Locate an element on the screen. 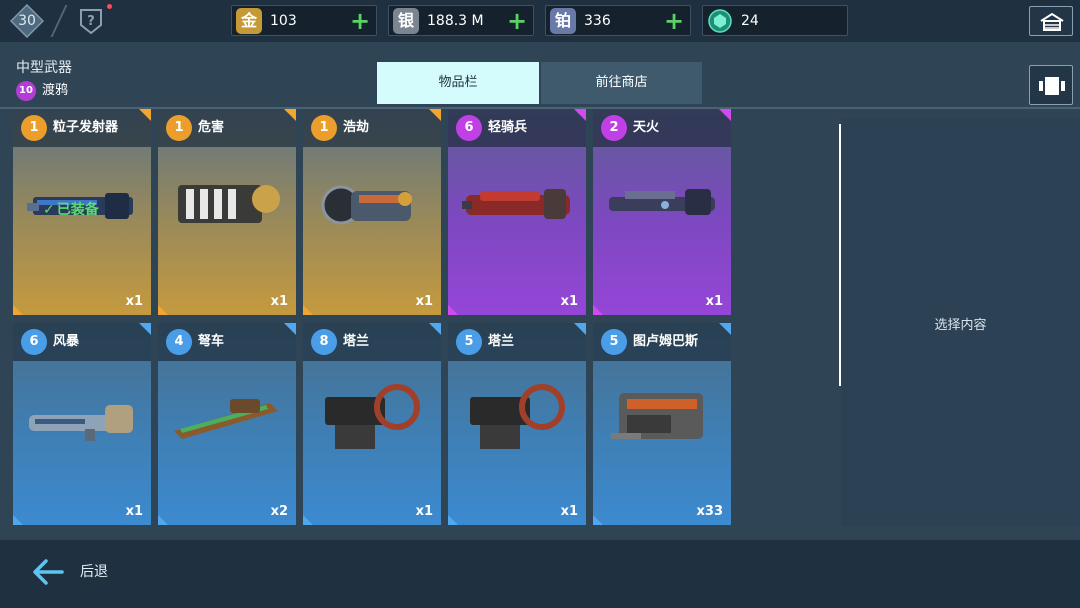  weapon-card: 8 塔兰 x1 is located at coordinates (372, 424).